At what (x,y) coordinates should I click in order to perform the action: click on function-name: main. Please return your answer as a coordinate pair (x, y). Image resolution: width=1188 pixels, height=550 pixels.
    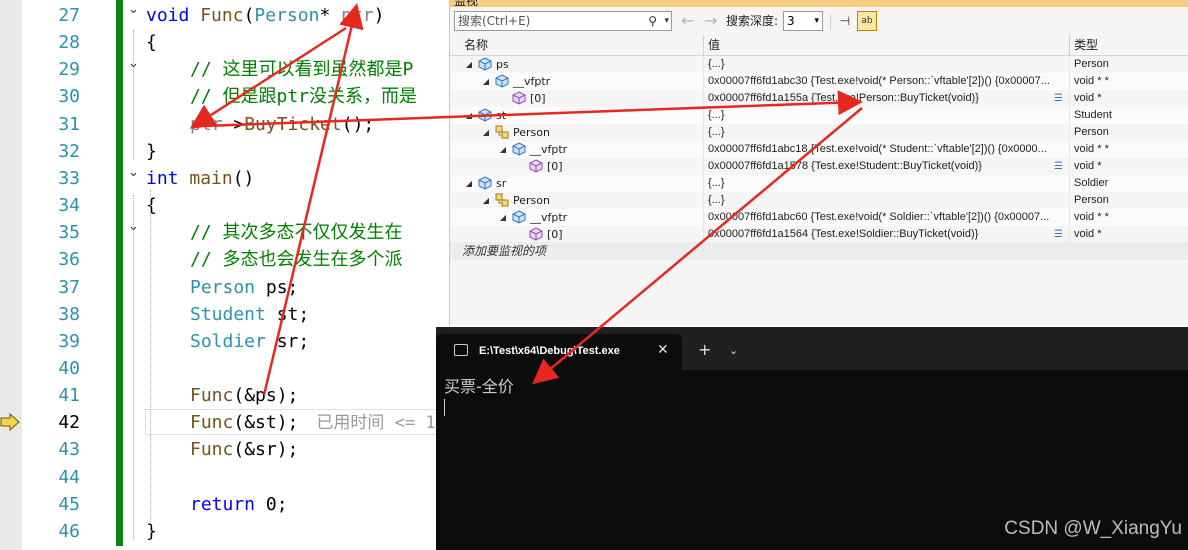
    Looking at the image, I should click on (211, 178).